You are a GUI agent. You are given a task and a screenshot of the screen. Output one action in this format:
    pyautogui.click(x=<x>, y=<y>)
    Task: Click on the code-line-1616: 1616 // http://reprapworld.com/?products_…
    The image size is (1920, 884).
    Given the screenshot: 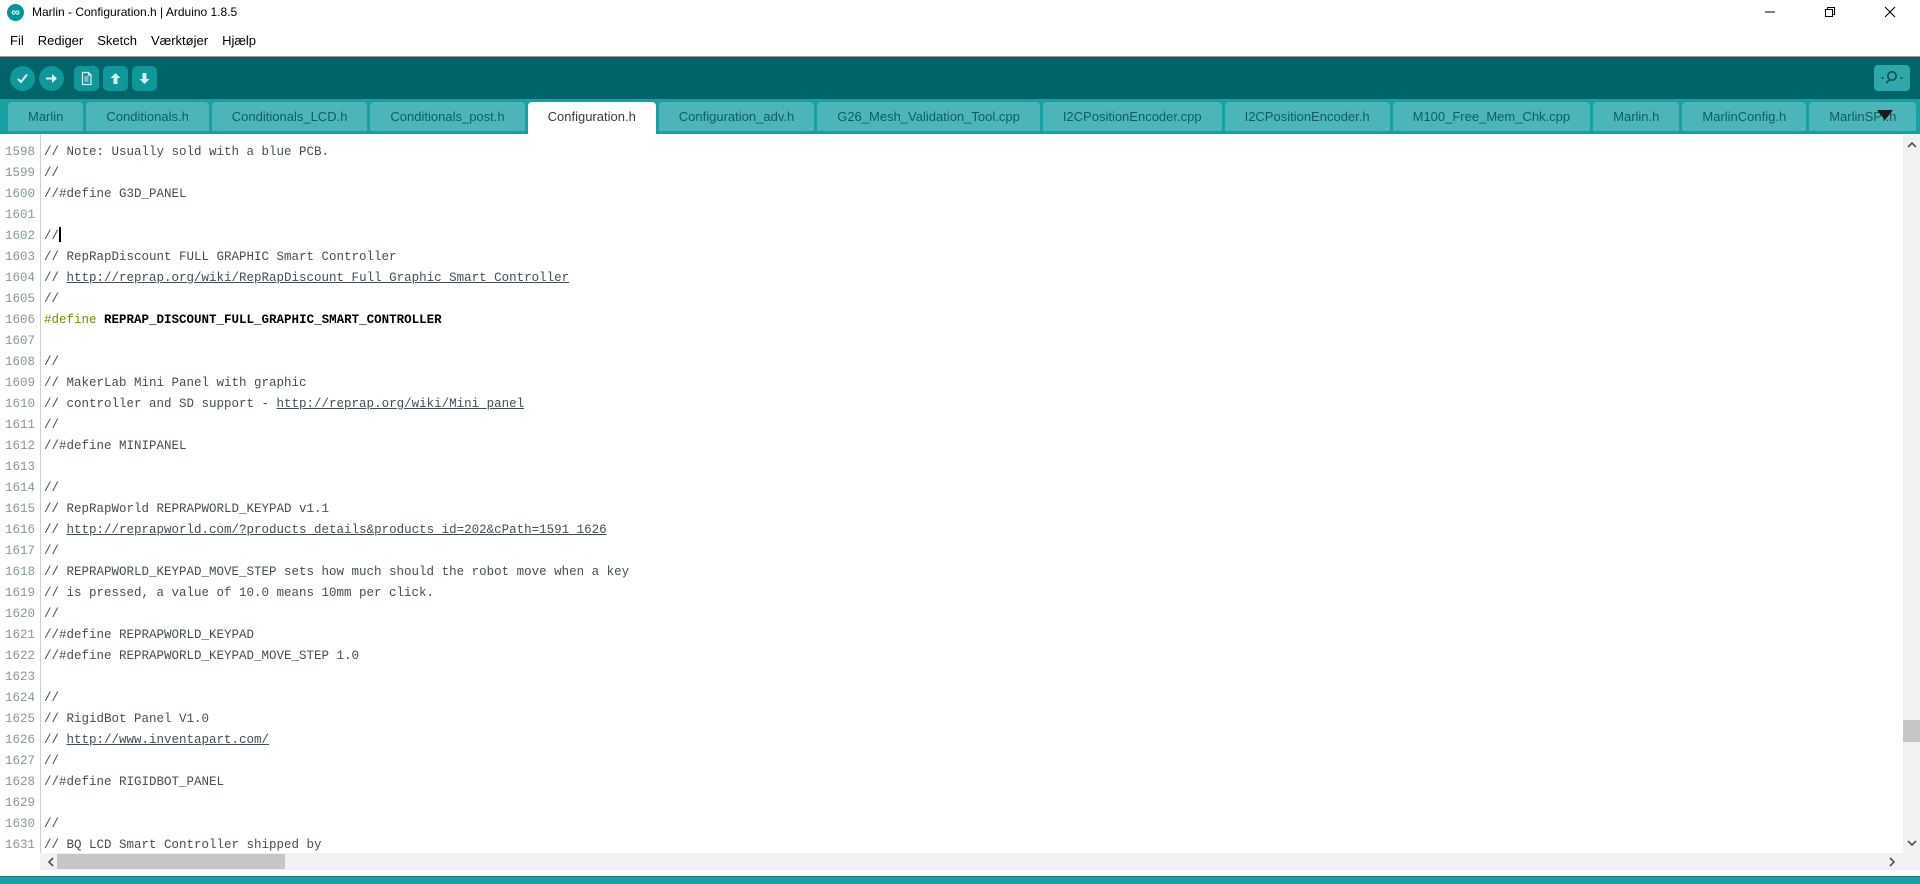 What is the action you would take?
    pyautogui.click(x=960, y=530)
    